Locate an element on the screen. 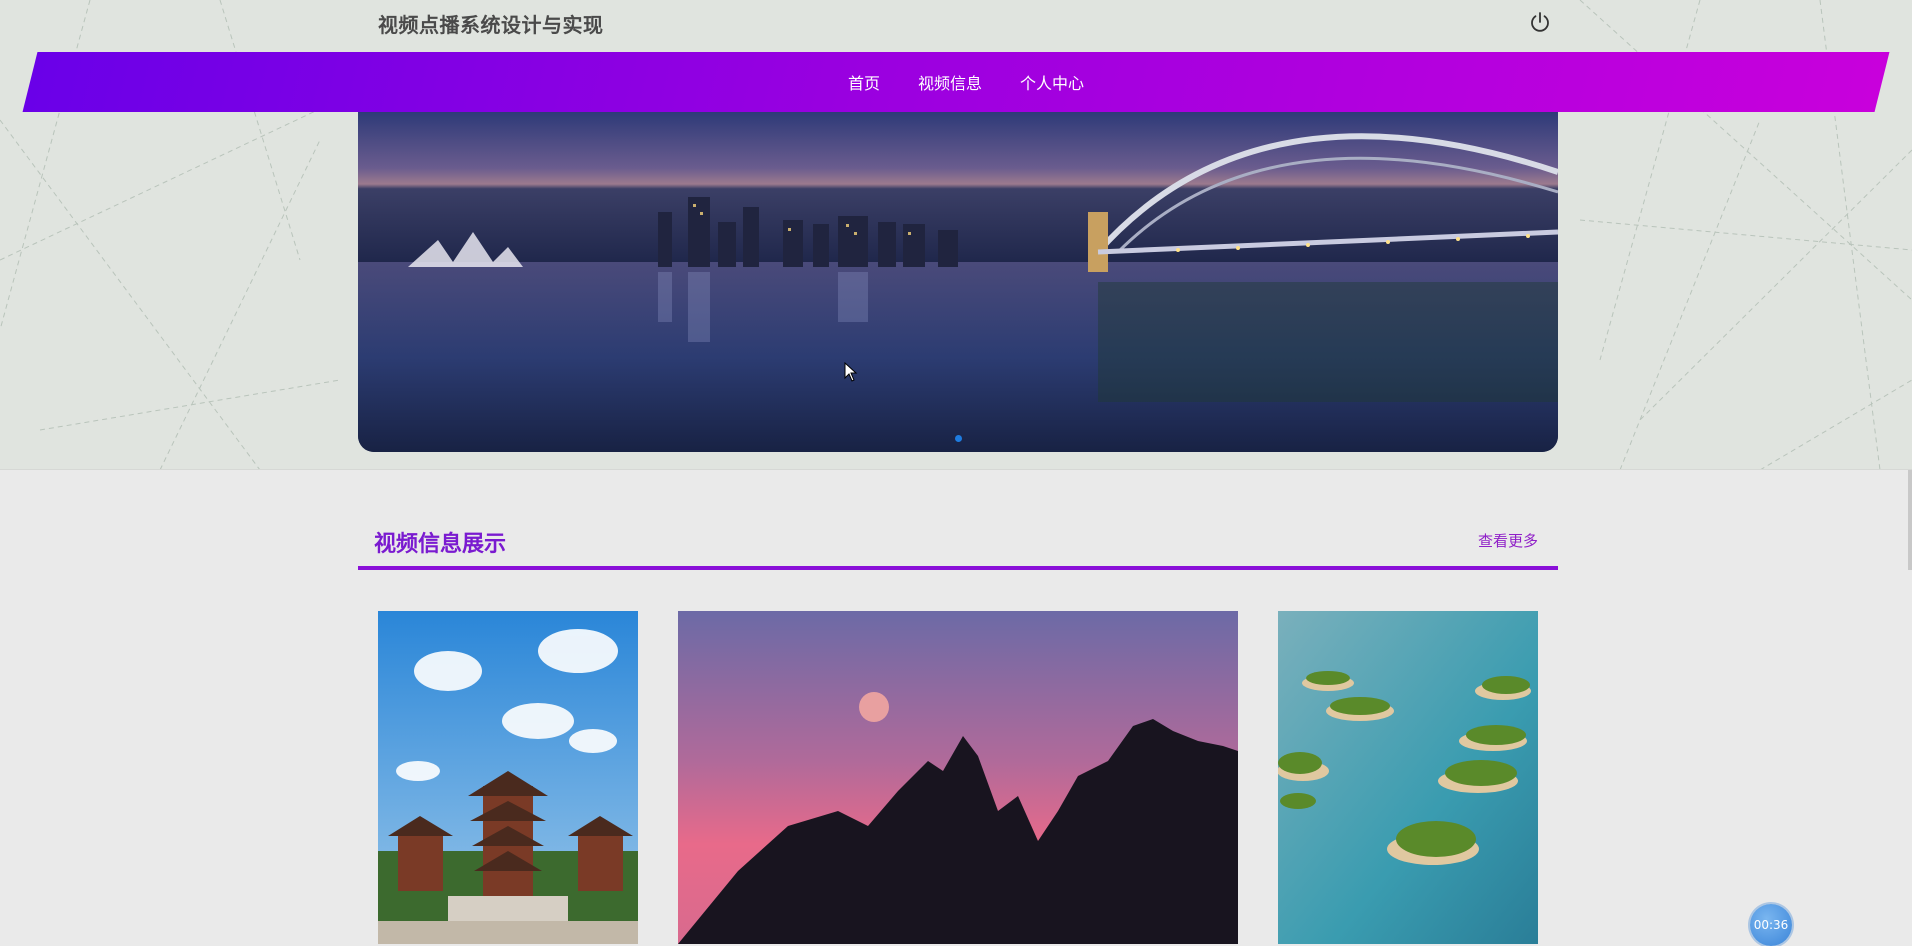 Image resolution: width=1912 pixels, height=946 pixels. timer-badge: 00:36 is located at coordinates (1771, 925).